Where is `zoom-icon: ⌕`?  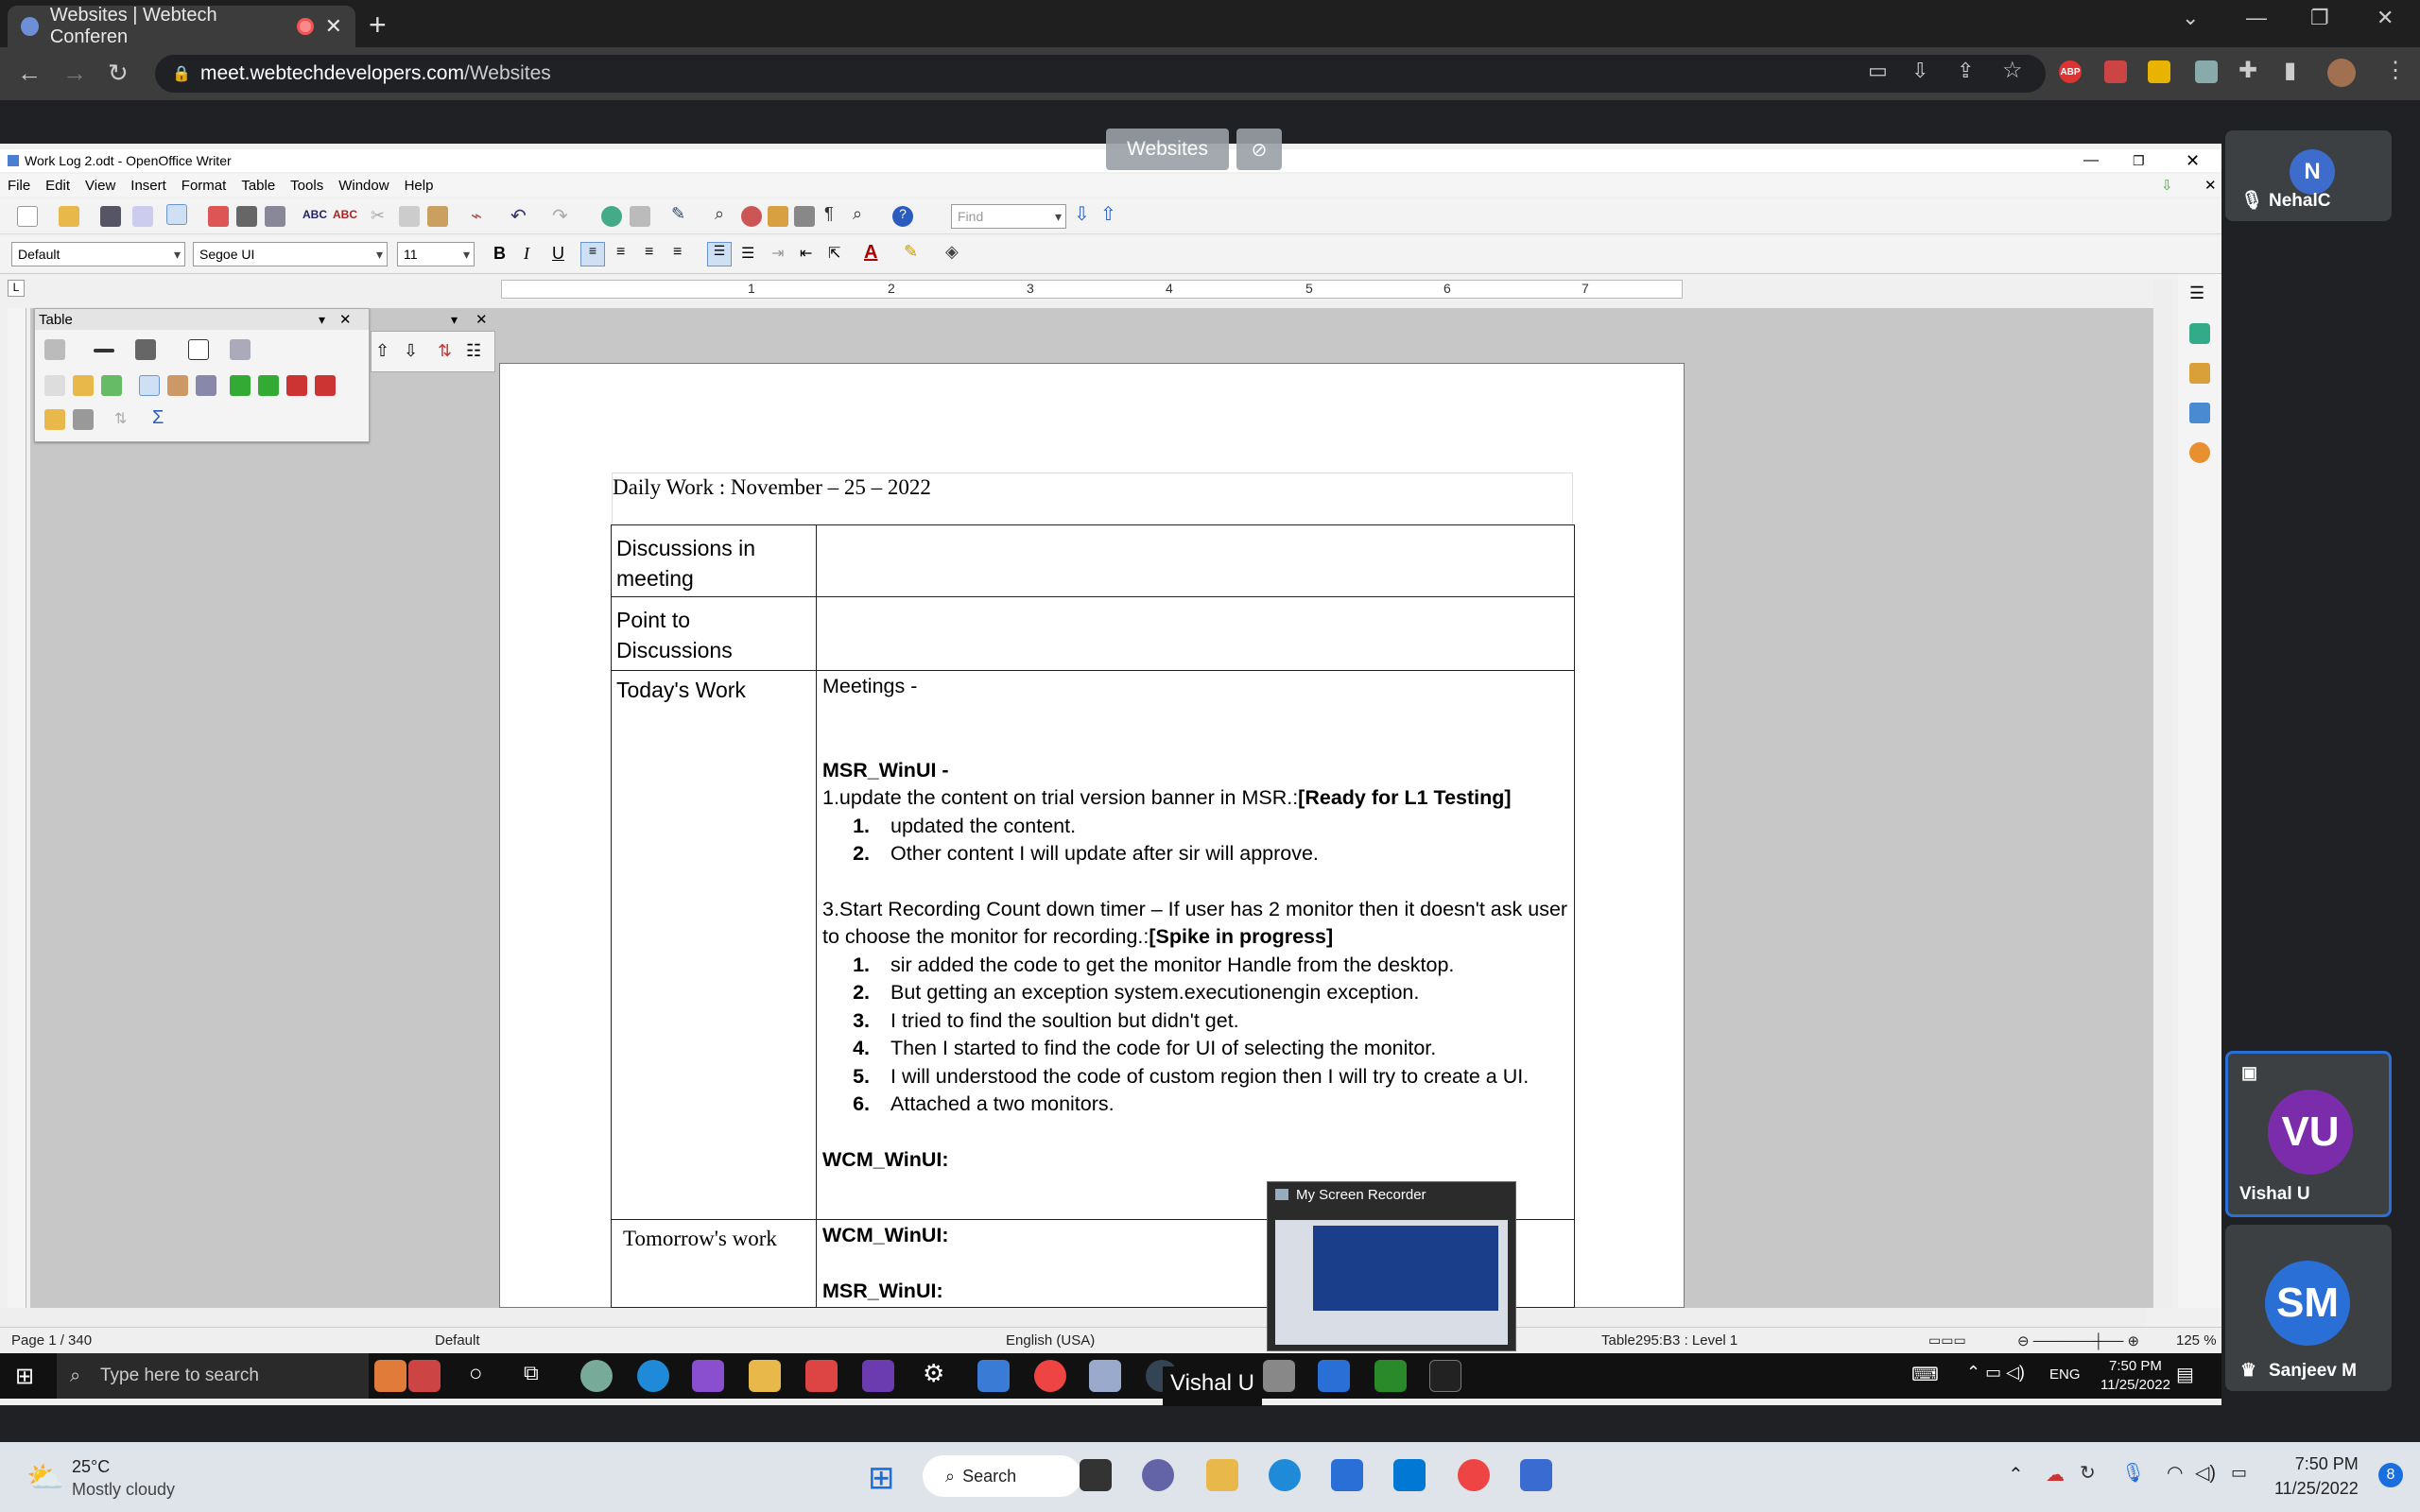 zoom-icon: ⌕ is located at coordinates (857, 214).